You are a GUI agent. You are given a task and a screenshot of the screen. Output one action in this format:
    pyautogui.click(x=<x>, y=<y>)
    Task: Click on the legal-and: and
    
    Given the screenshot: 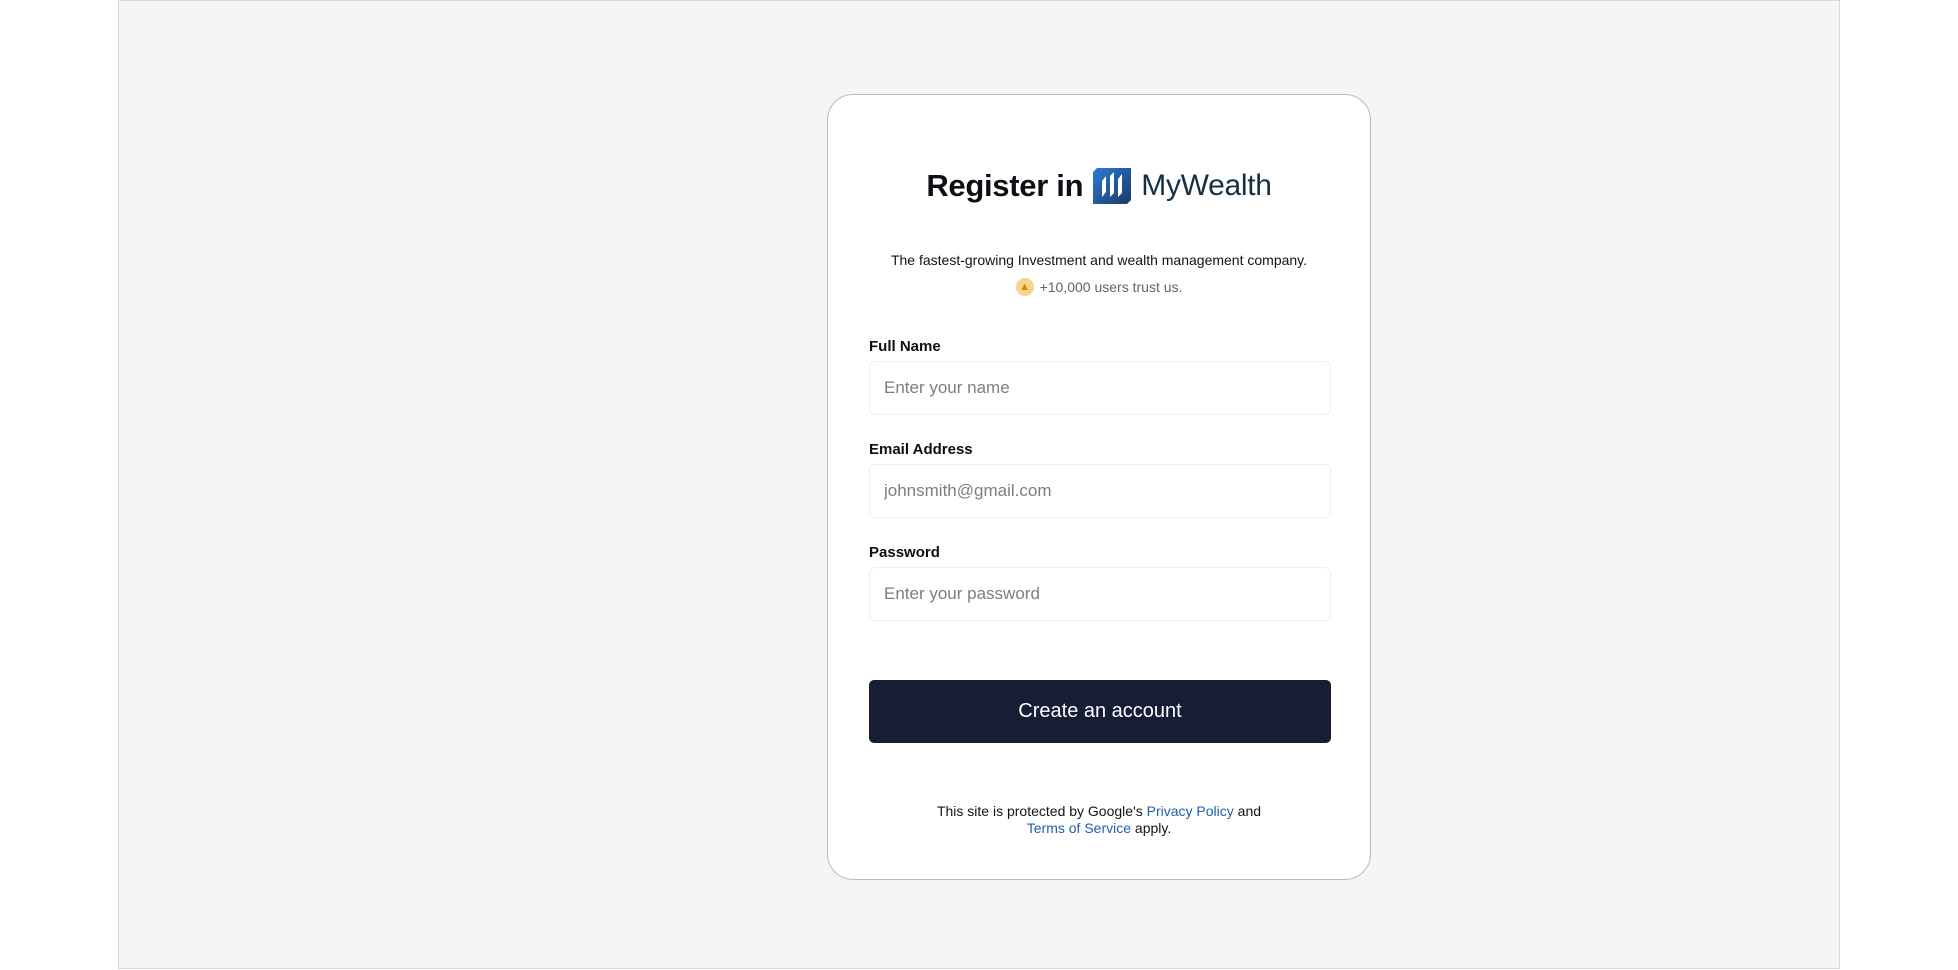 What is the action you would take?
    pyautogui.click(x=1249, y=811)
    